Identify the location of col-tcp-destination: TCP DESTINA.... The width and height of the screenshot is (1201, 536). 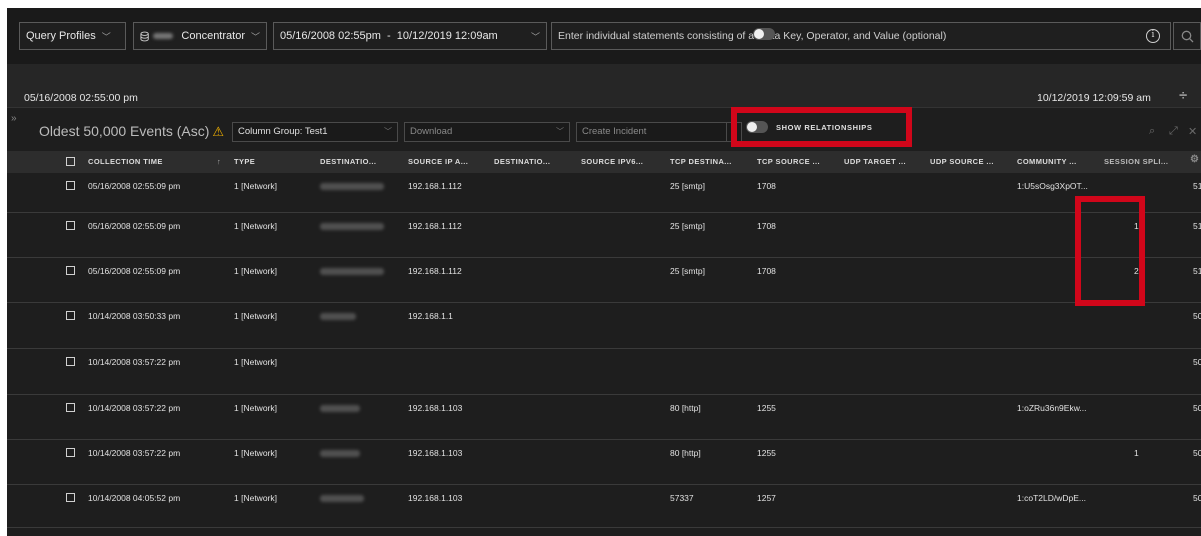
(701, 161).